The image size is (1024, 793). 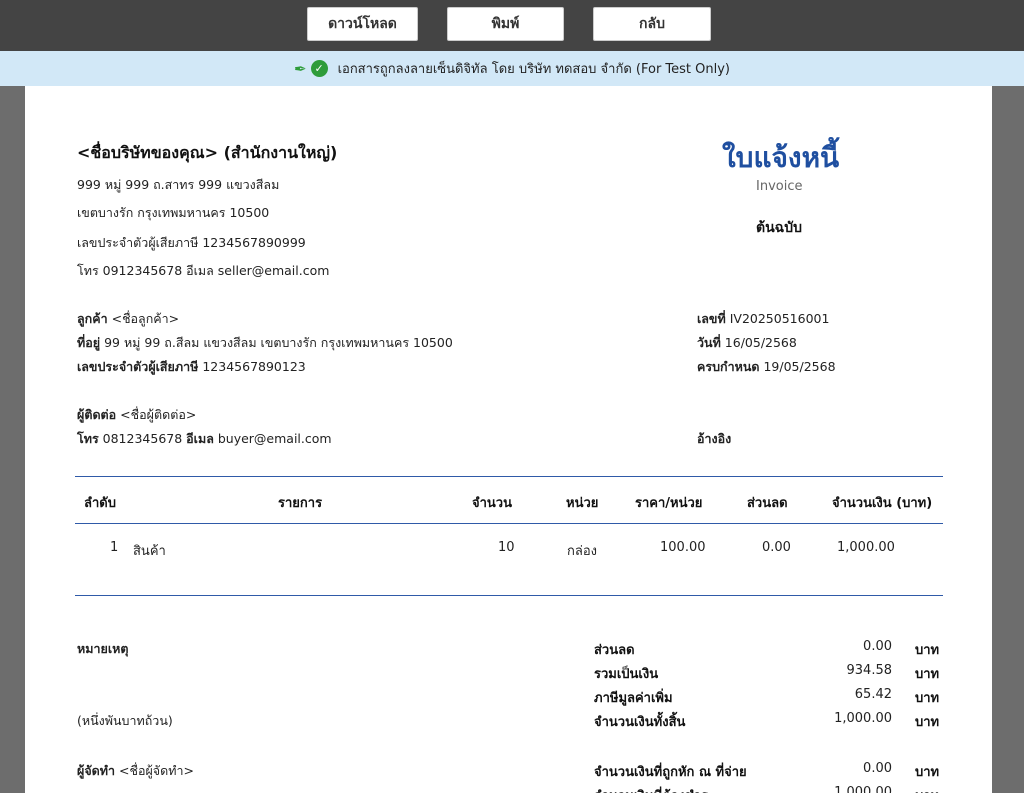 What do you see at coordinates (300, 68) in the screenshot?
I see `signature-pen-icon: ✒` at bounding box center [300, 68].